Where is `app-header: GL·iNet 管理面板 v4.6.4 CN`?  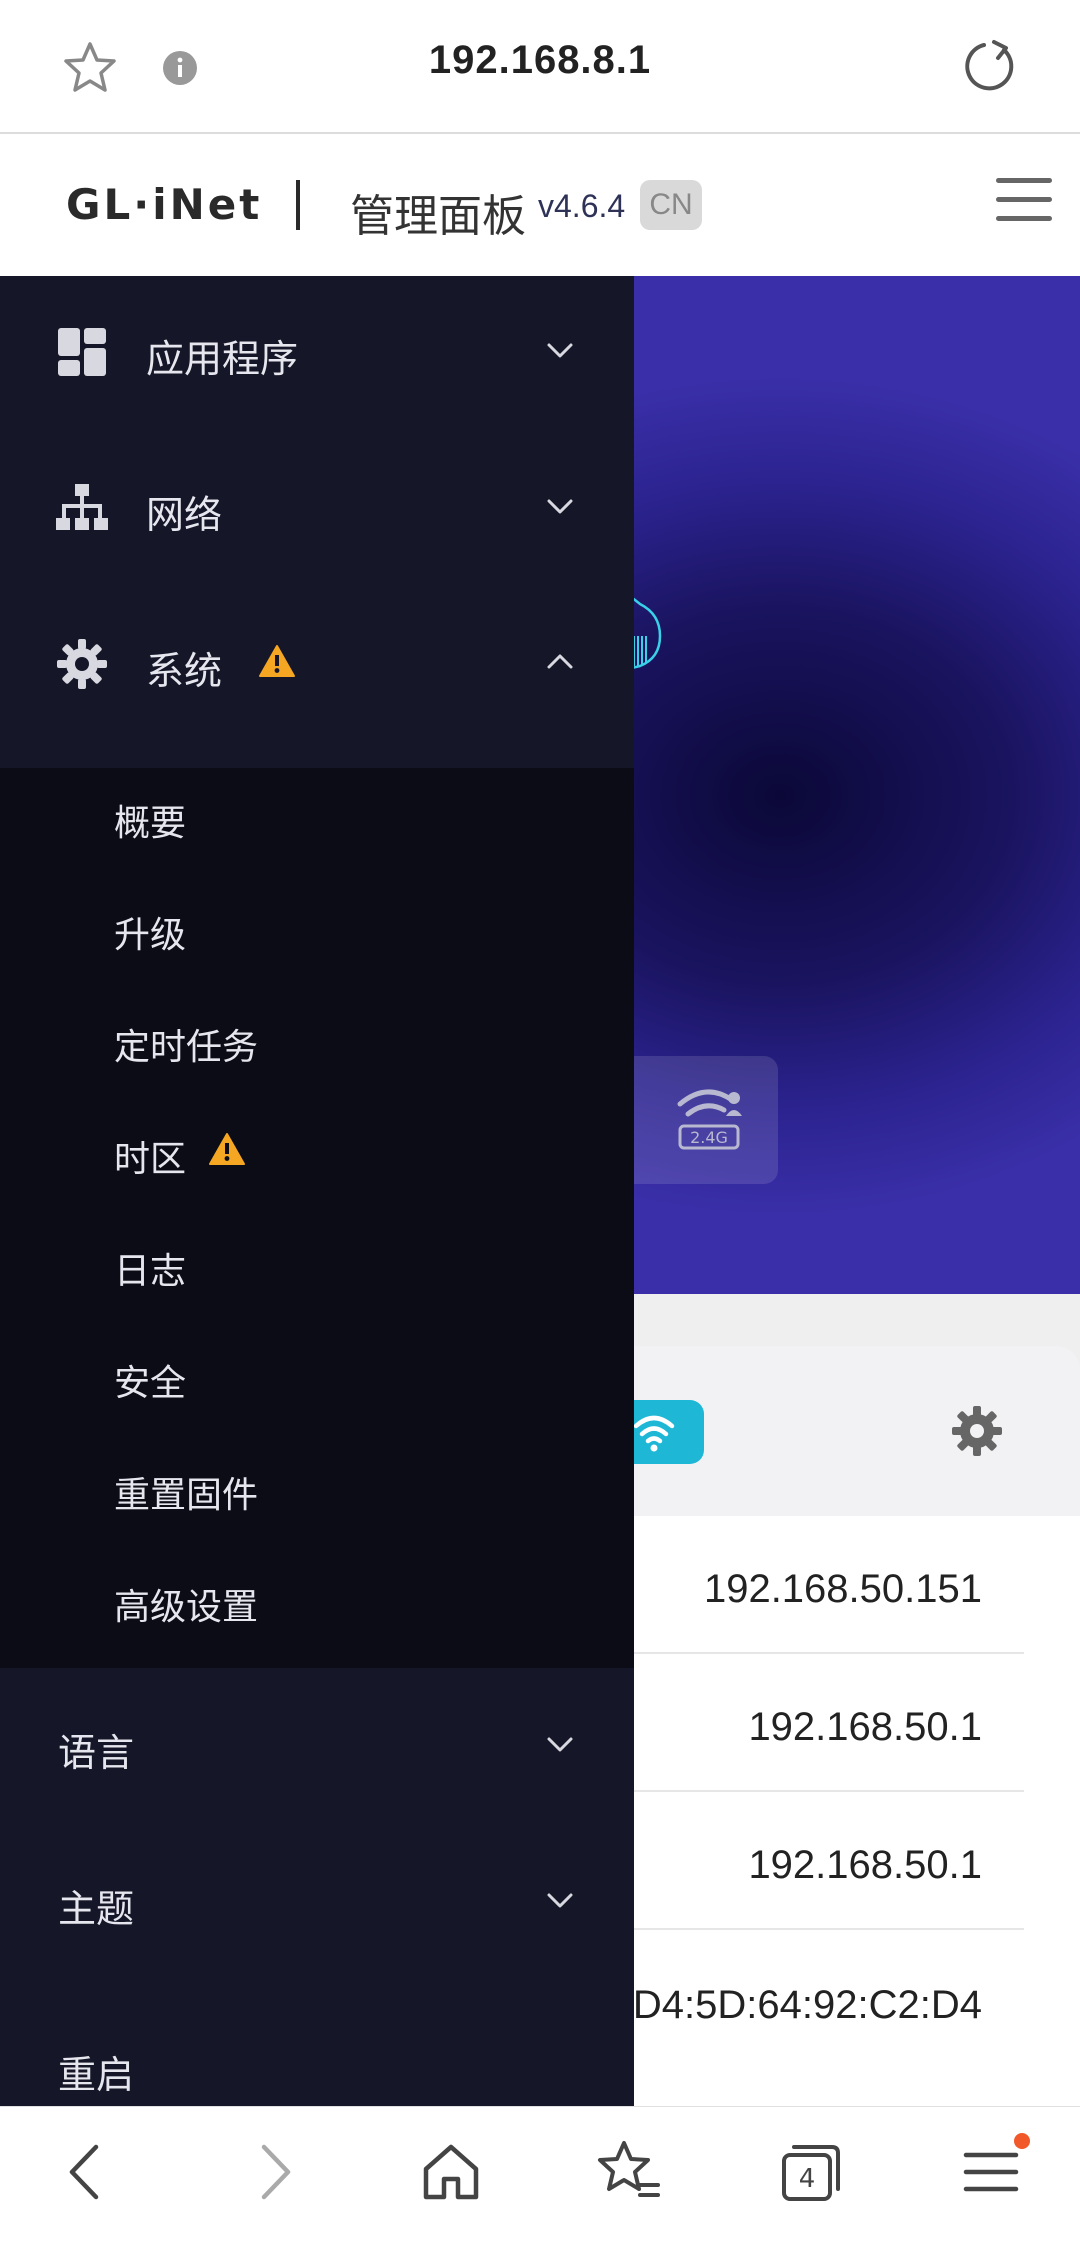
app-header: GL·iNet 管理面板 v4.6.4 CN is located at coordinates (540, 206).